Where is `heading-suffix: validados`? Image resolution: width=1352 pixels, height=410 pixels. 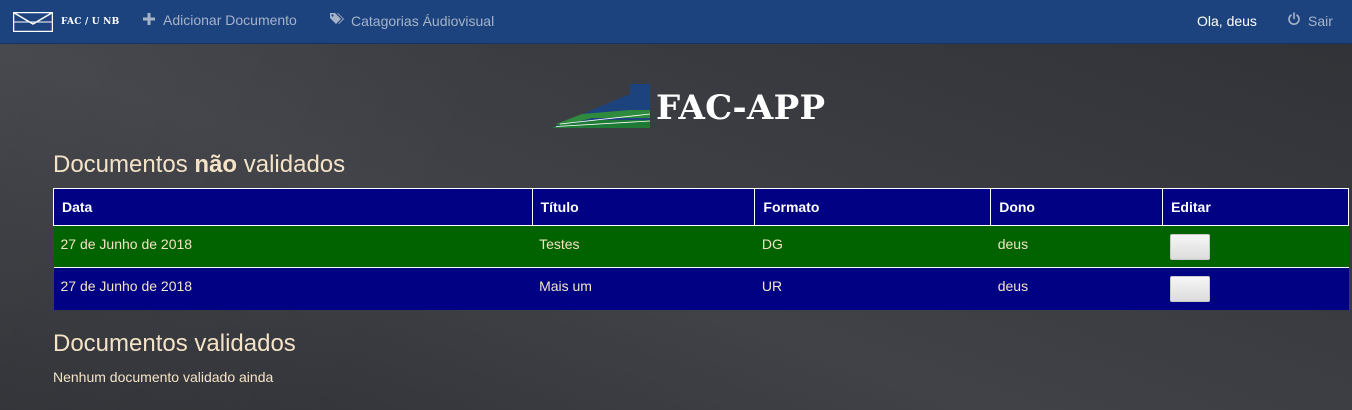 heading-suffix: validados is located at coordinates (291, 164).